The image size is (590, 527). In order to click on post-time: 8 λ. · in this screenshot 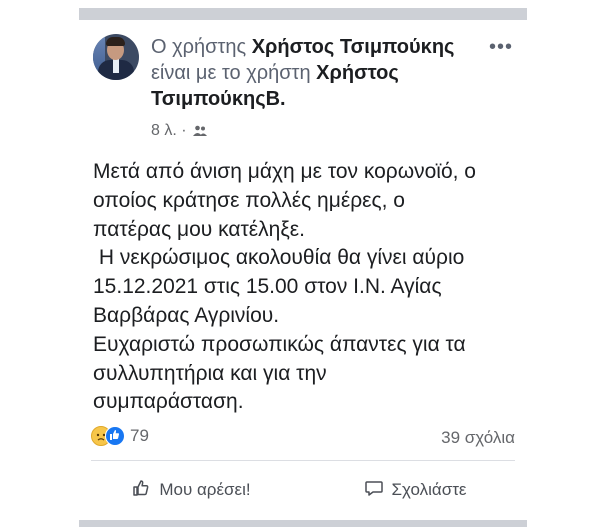, I will do `click(169, 131)`.